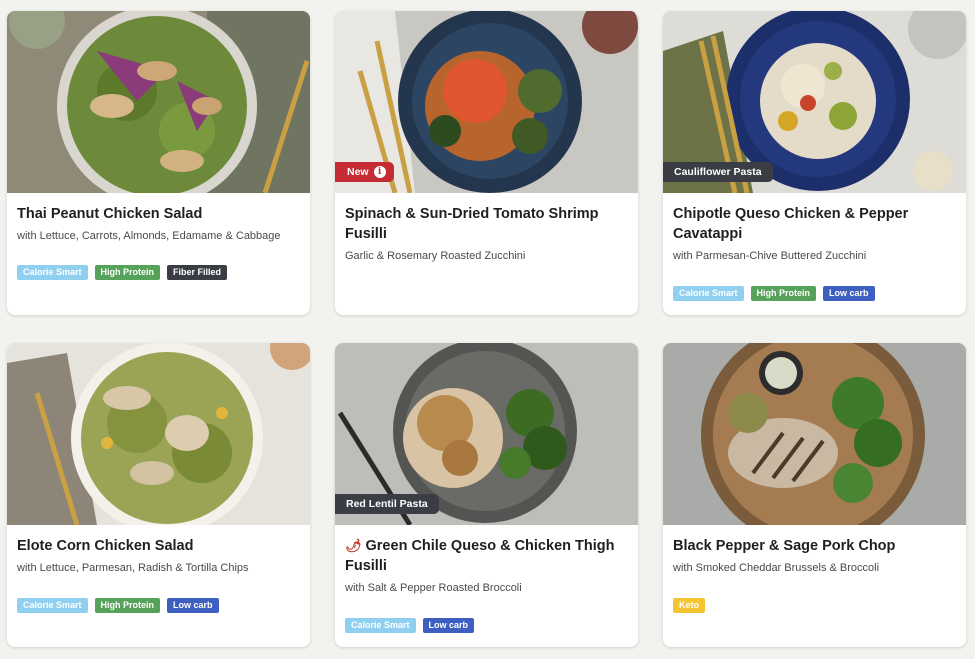 The height and width of the screenshot is (659, 975). I want to click on info-icon: i, so click(379, 172).